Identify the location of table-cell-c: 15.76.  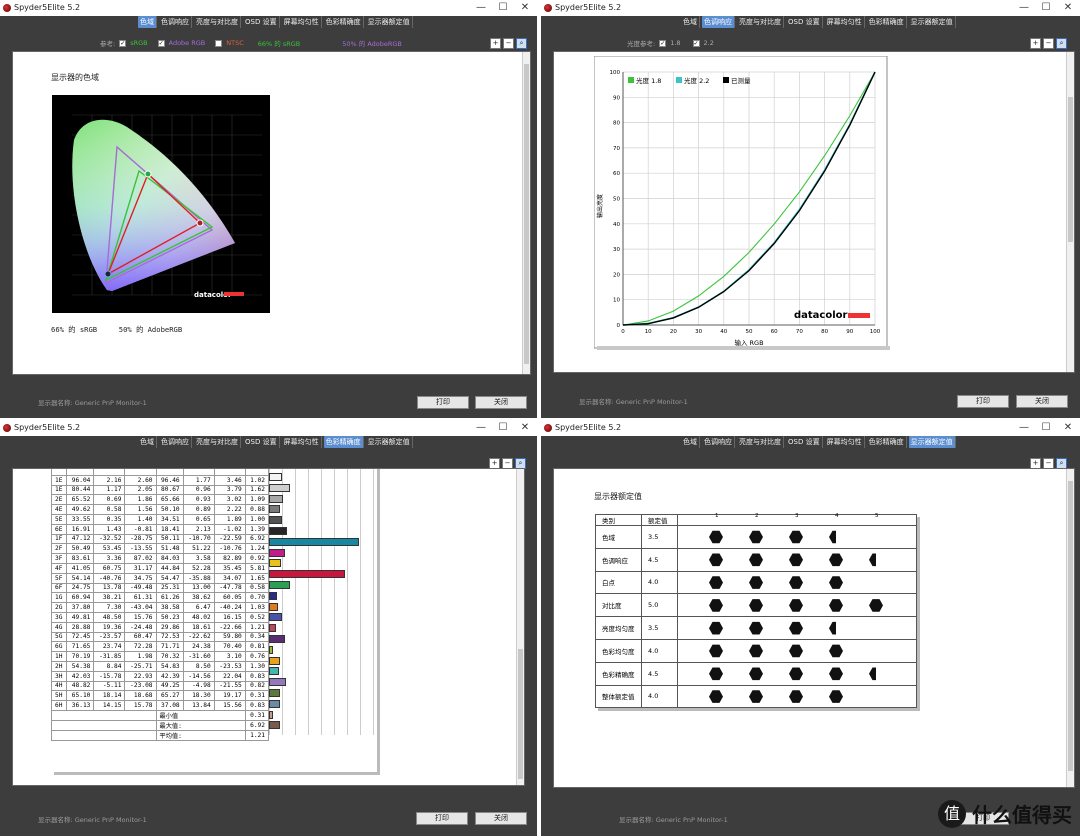
(140, 617).